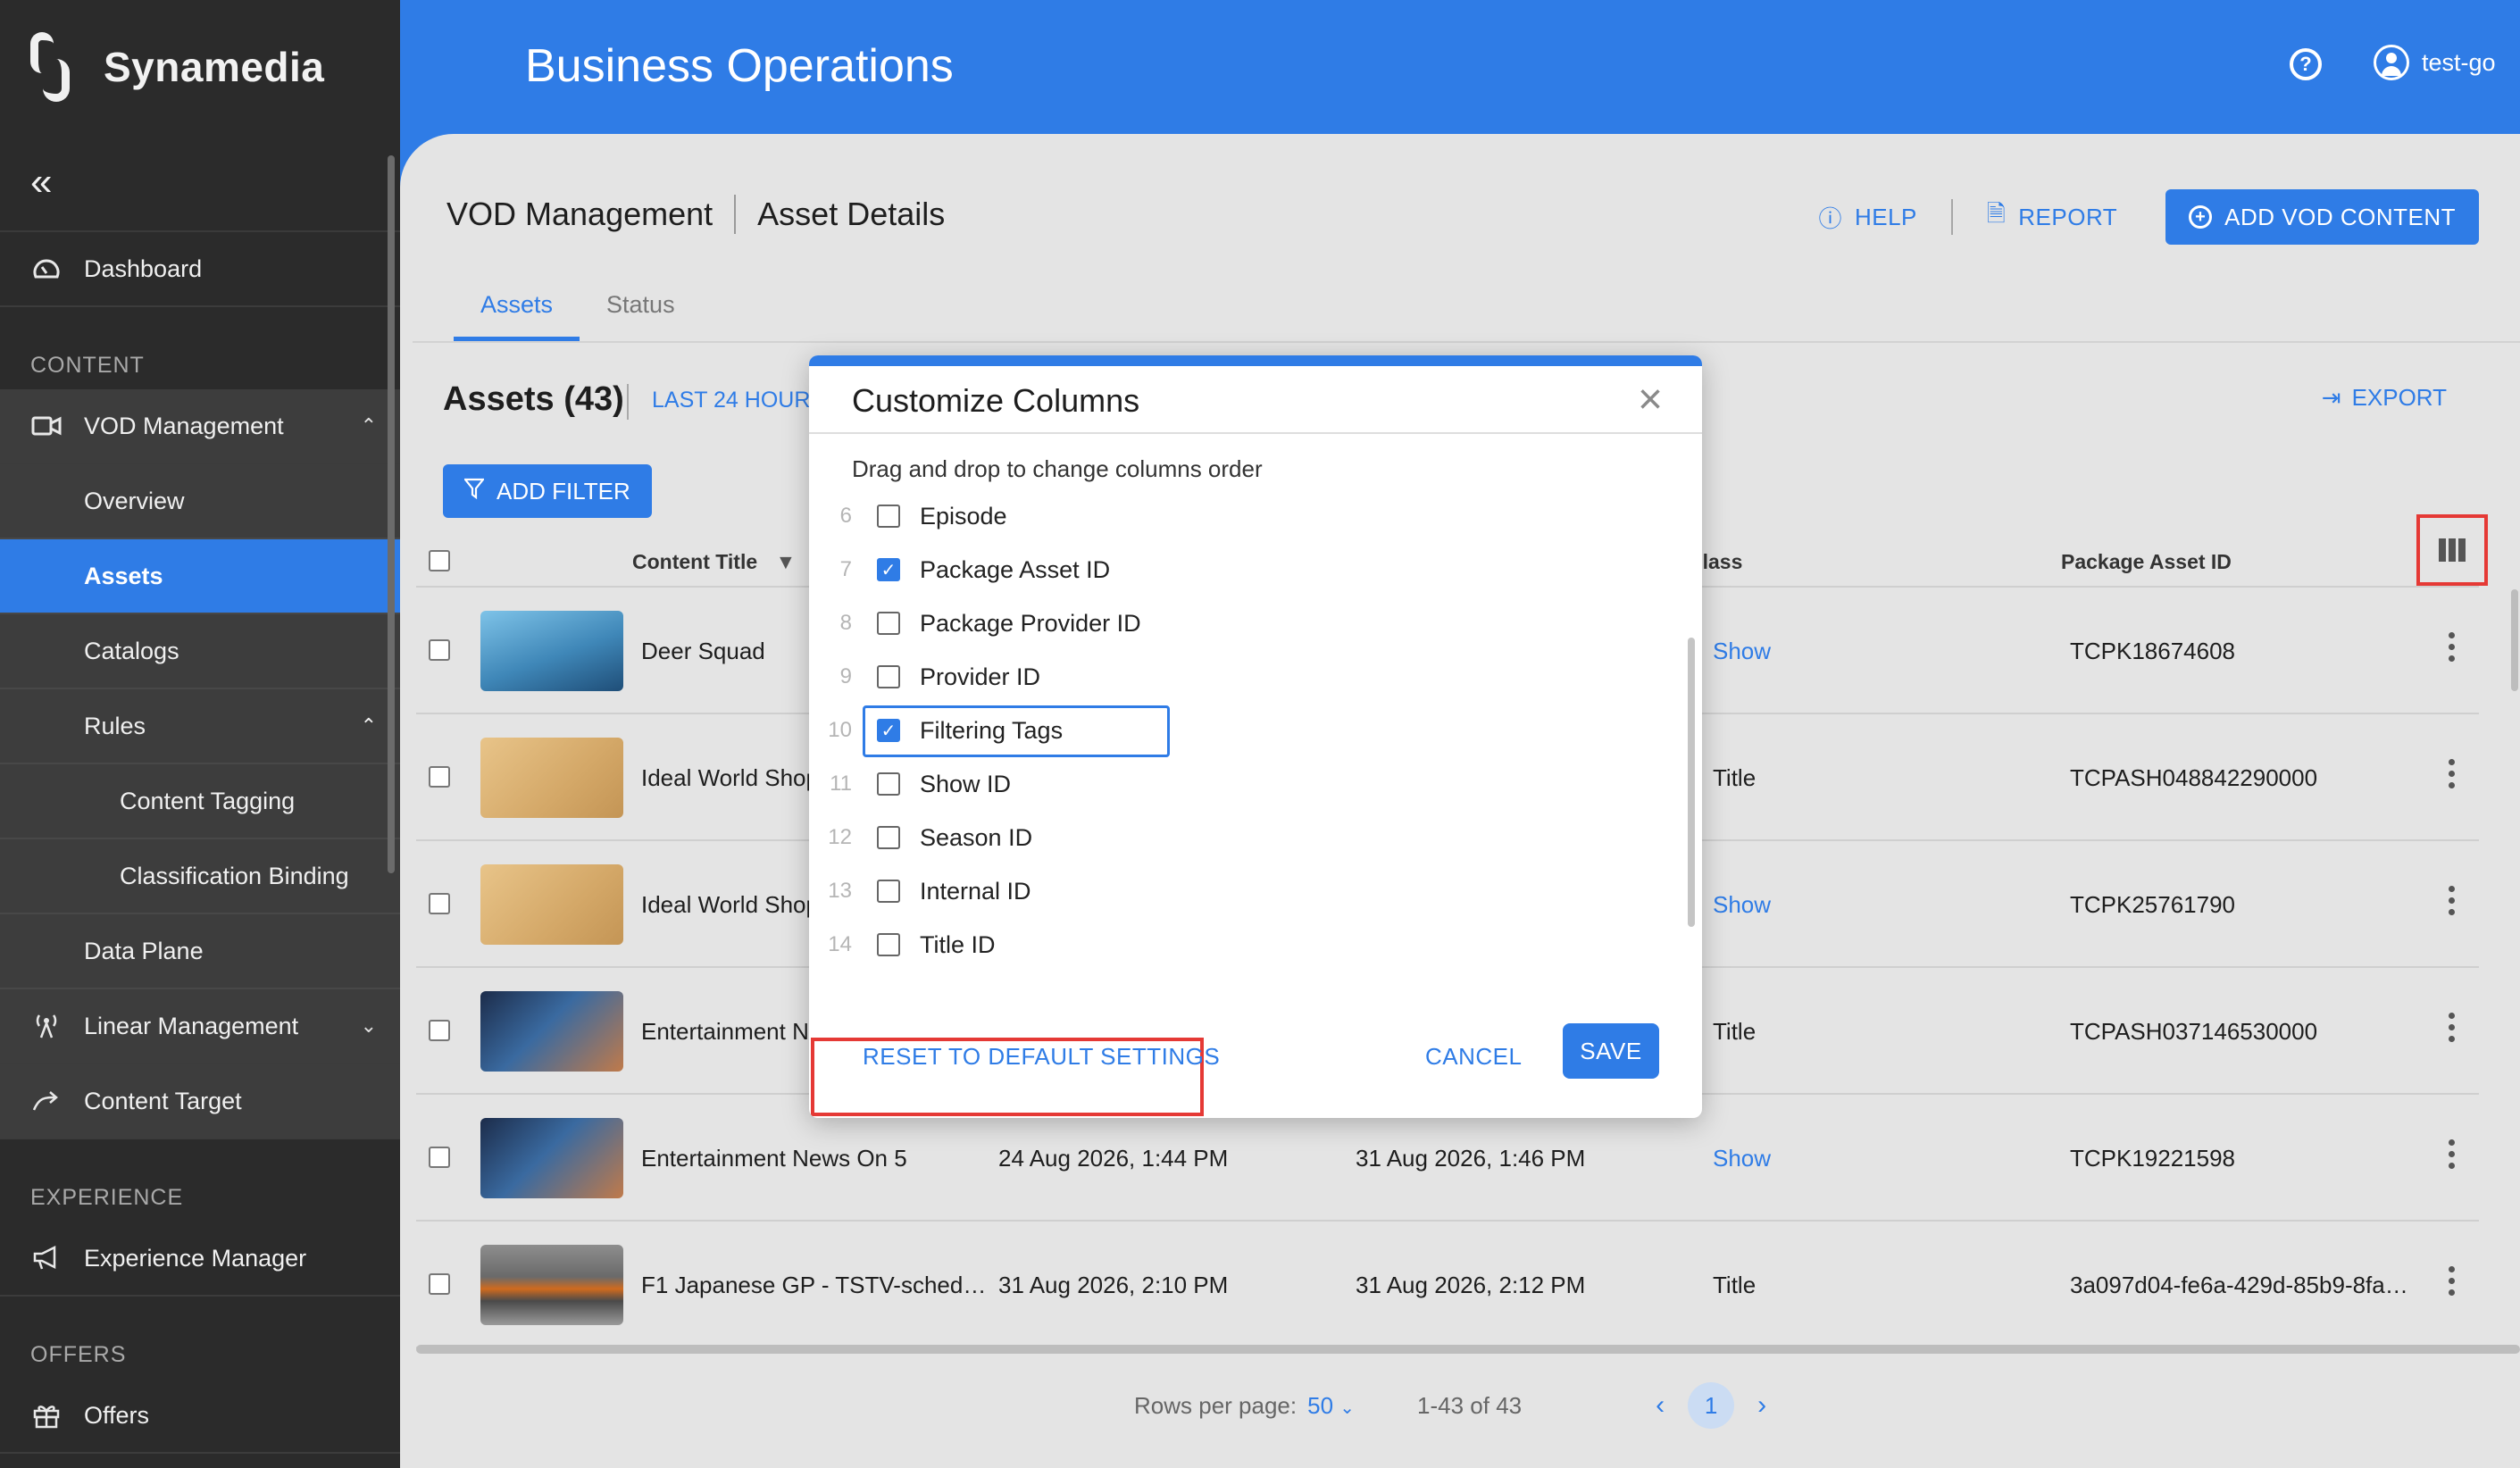 The width and height of the screenshot is (2520, 1468). Describe the element at coordinates (888, 569) in the screenshot. I see `column-checkbox: ✓` at that location.